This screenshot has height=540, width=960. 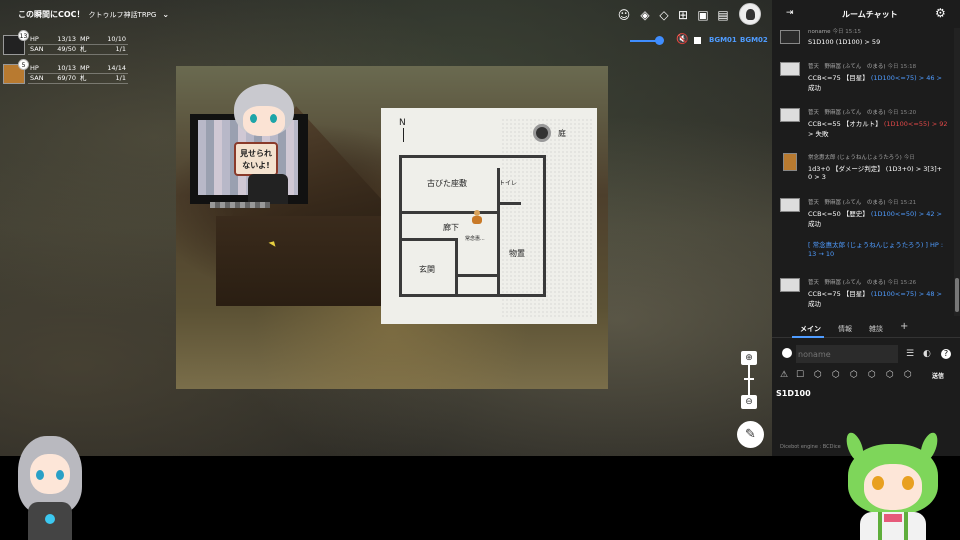 I want to click on mute-icon: 🔇, so click(x=682, y=39).